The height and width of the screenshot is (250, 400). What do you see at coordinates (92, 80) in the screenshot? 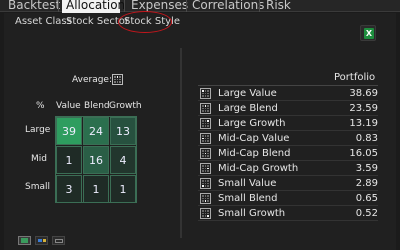
I see `average-label: Average:` at bounding box center [92, 80].